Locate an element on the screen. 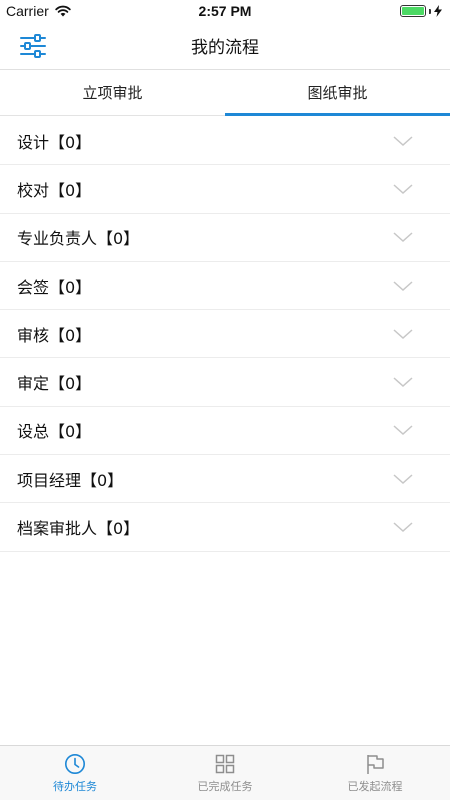  status-right is located at coordinates (421, 11).